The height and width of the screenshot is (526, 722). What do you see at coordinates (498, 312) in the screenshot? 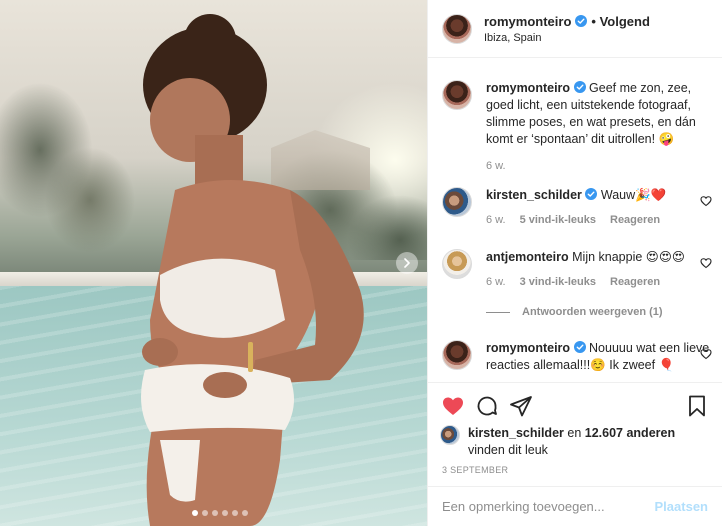
I see `replies-divider` at bounding box center [498, 312].